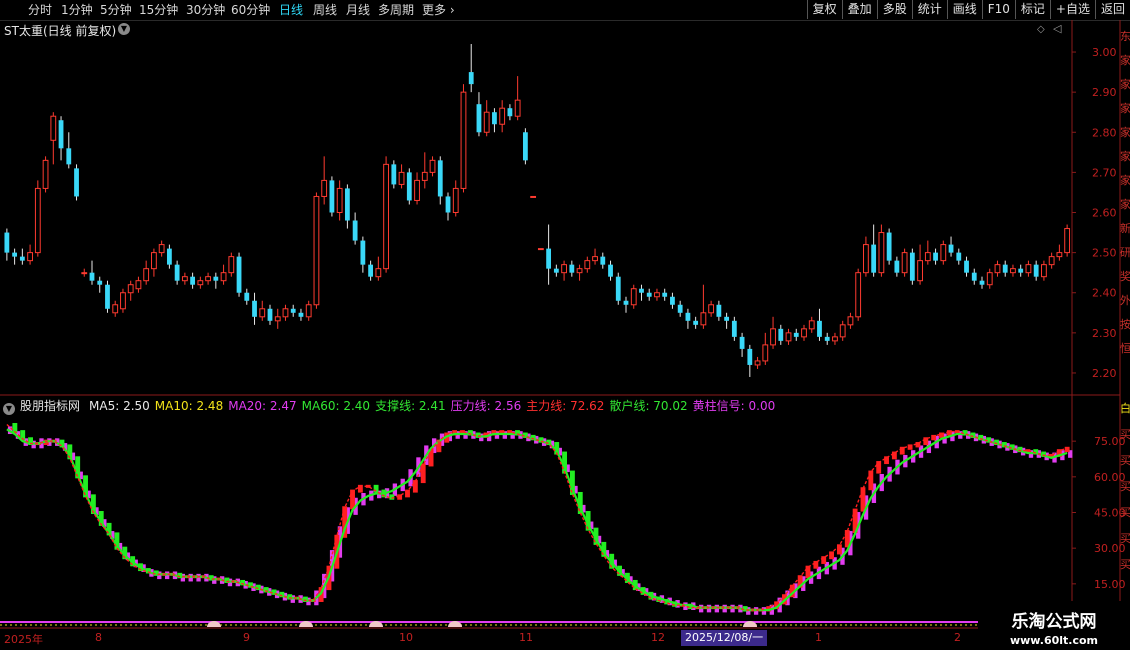  What do you see at coordinates (1125, 538) in the screenshot?
I see `ind-side-text-5: 买` at bounding box center [1125, 538].